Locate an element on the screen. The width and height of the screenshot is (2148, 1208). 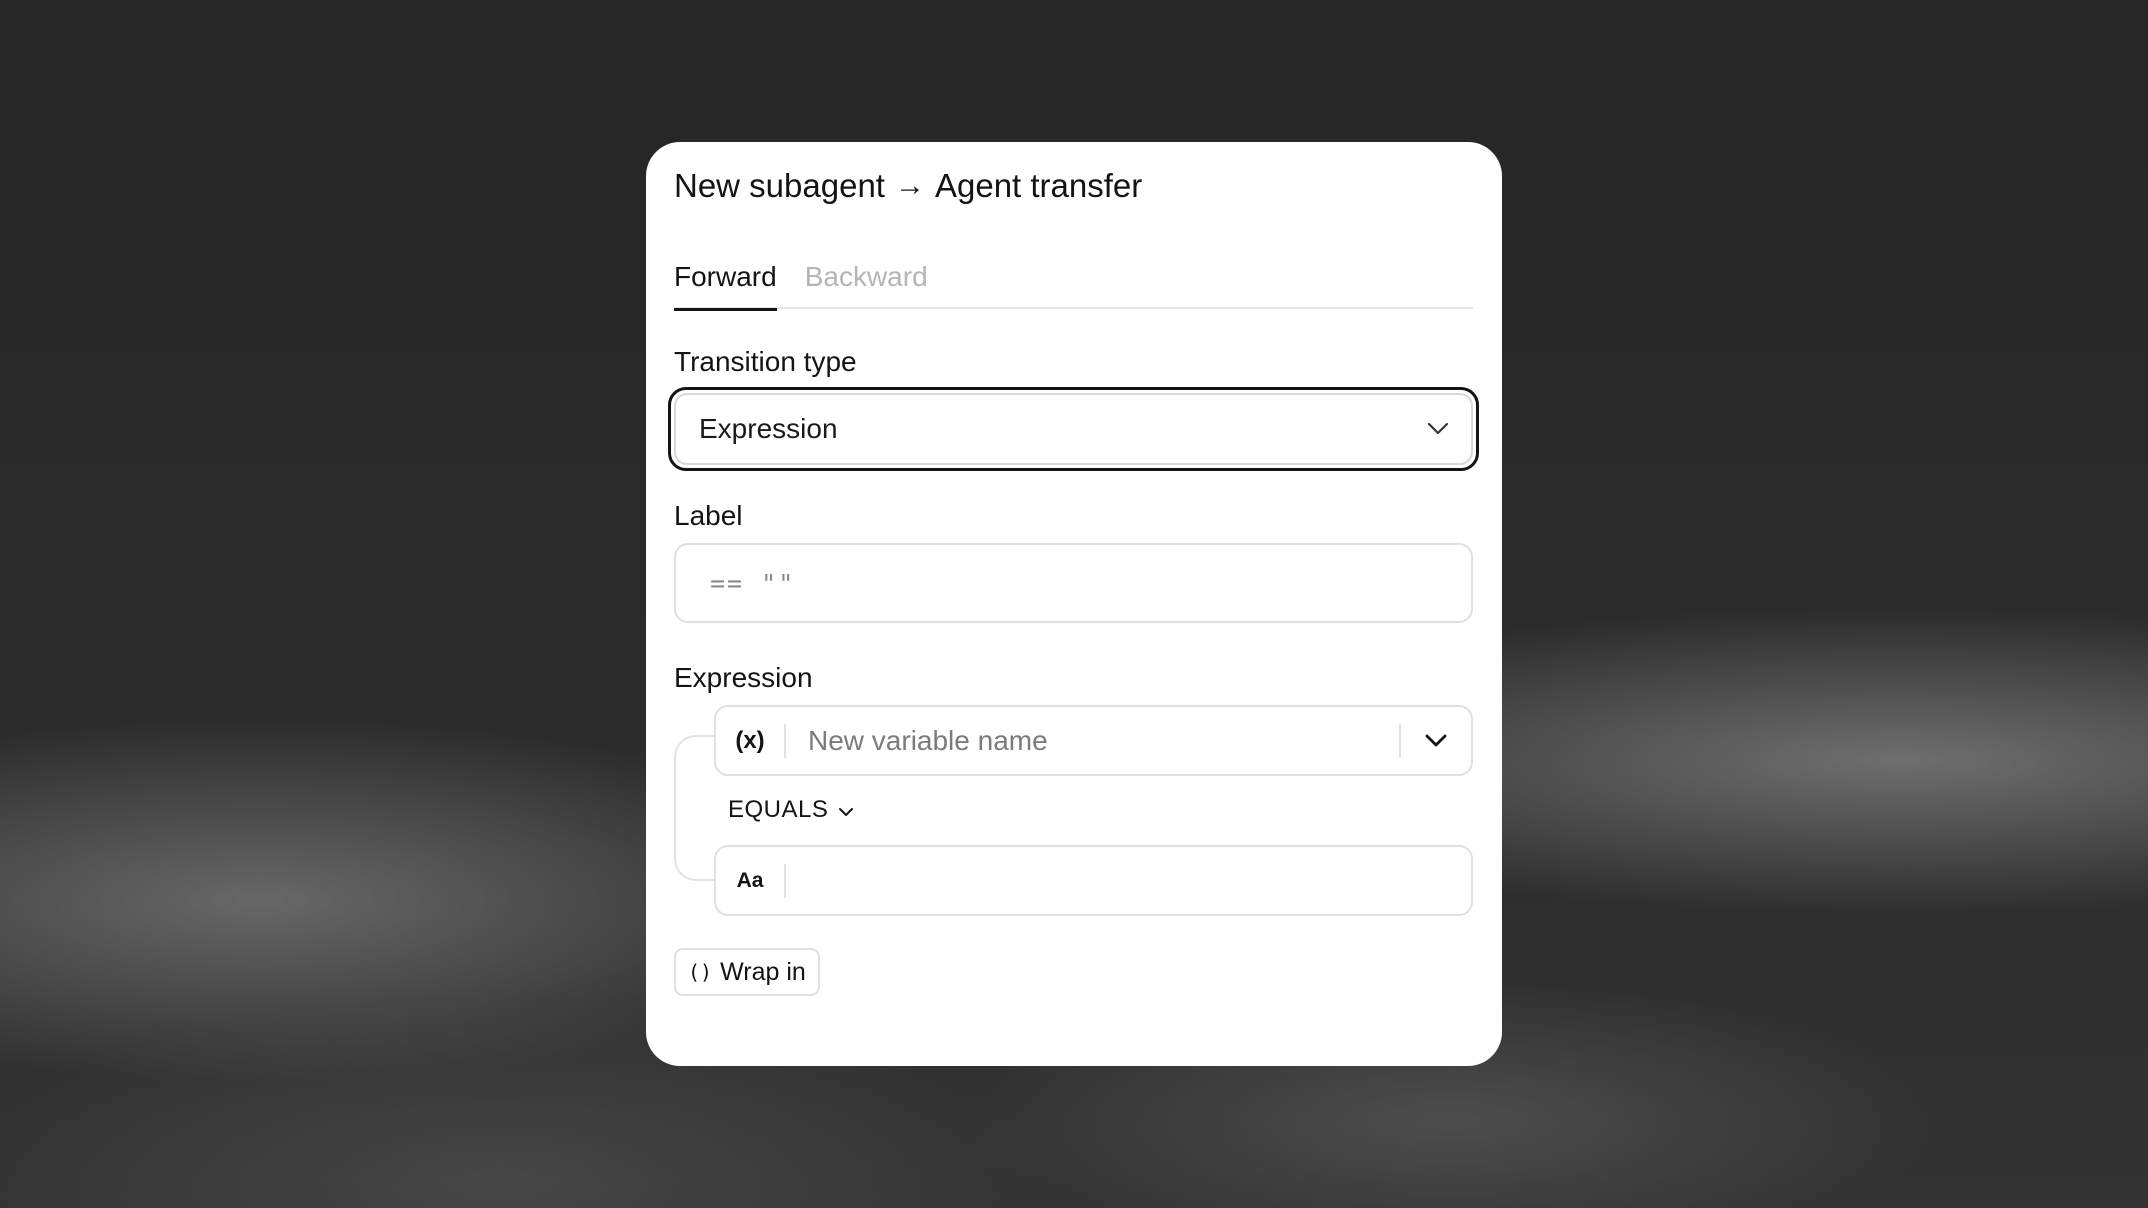
wrap-in-label: Wrap in is located at coordinates (763, 971).